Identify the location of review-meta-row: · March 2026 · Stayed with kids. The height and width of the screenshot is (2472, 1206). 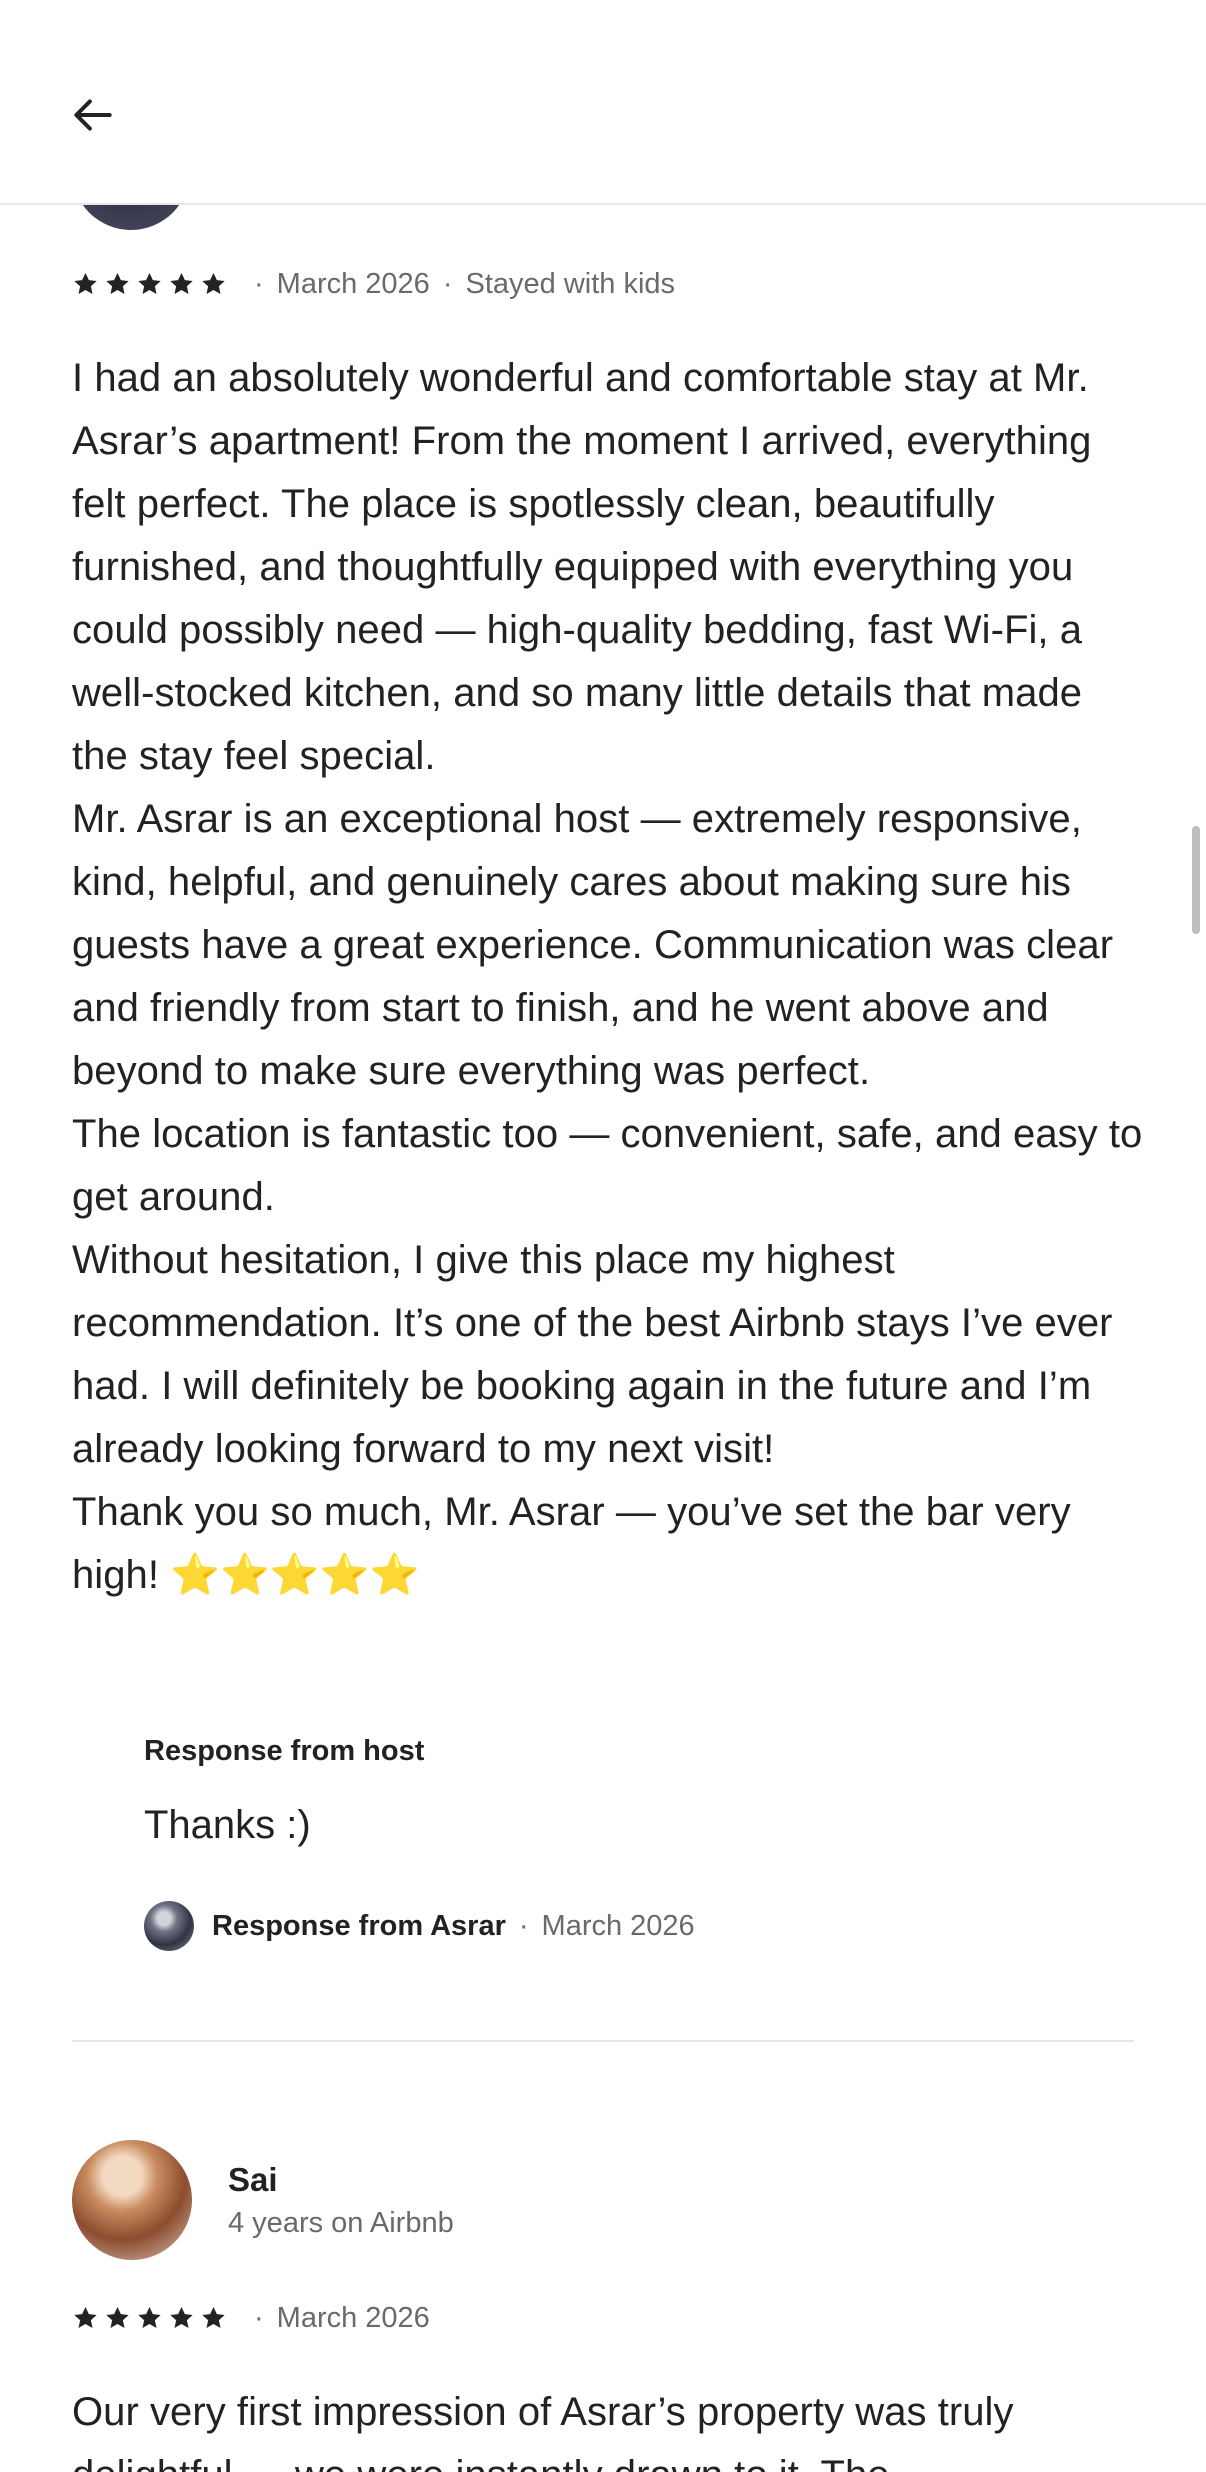
(373, 284).